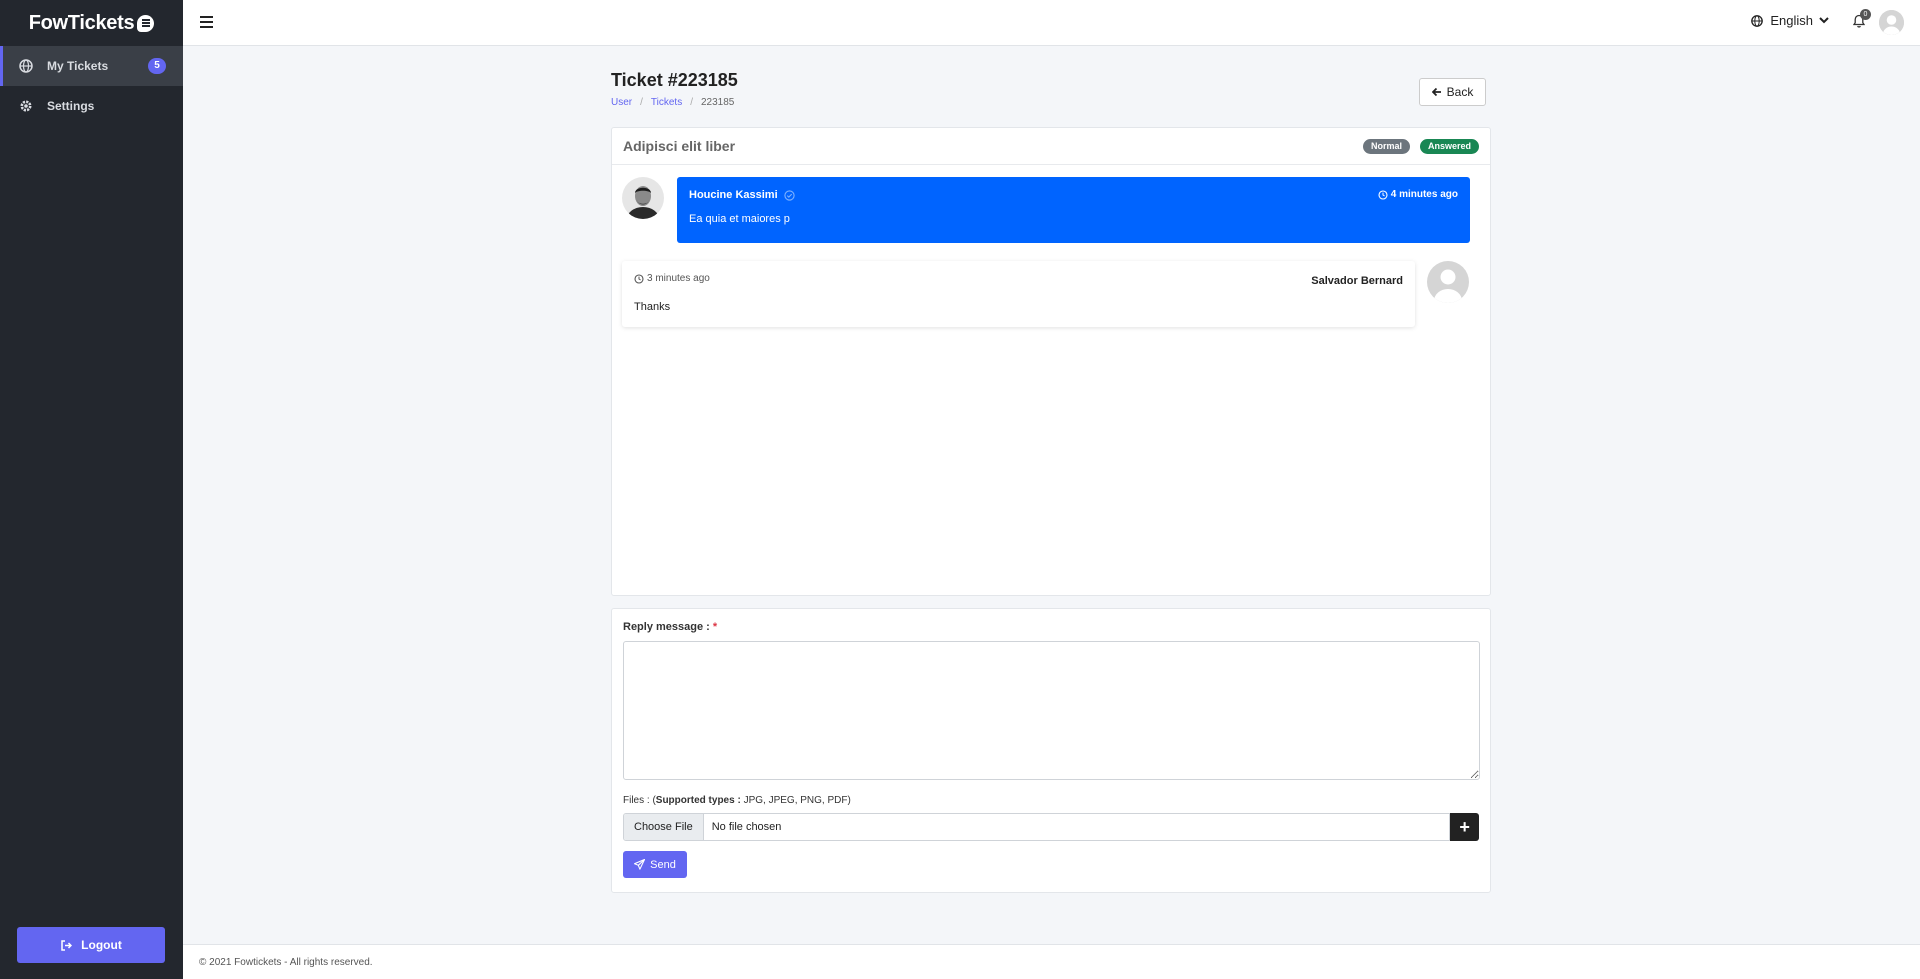 The width and height of the screenshot is (1920, 979). What do you see at coordinates (157, 66) in the screenshot?
I see `tickets-count-badge: 5` at bounding box center [157, 66].